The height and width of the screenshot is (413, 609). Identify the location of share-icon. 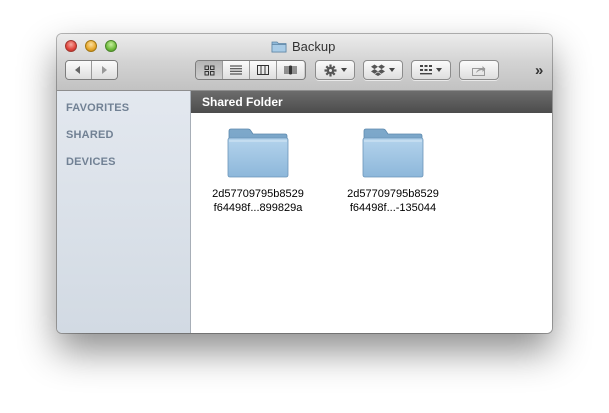
(479, 70).